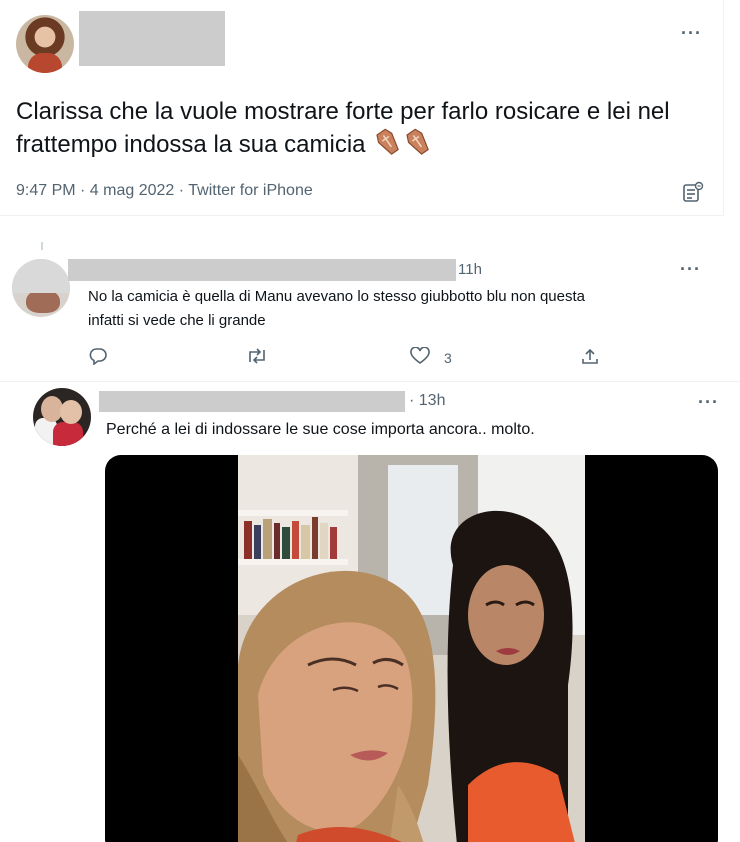  Describe the element at coordinates (470, 269) in the screenshot. I see `reply-timestamp: 11h` at that location.